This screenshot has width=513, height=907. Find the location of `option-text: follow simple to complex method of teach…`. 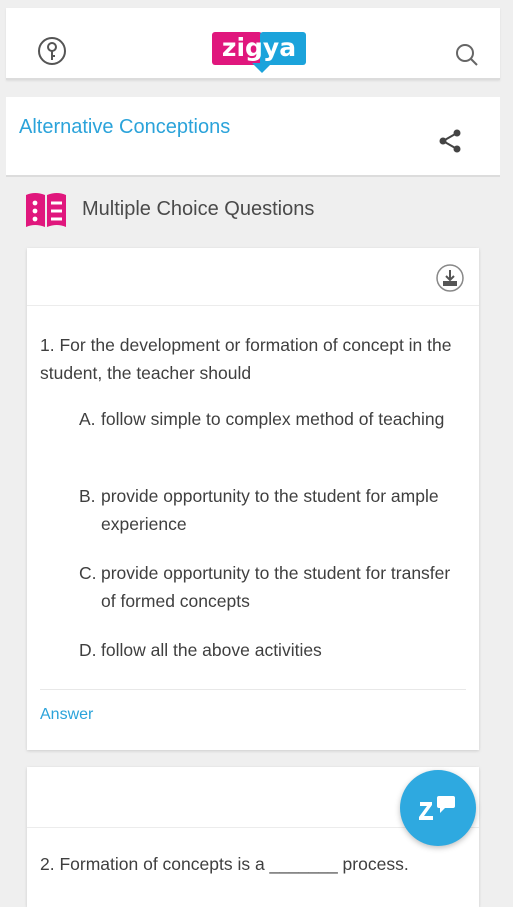

option-text: follow simple to complex method of teach… is located at coordinates (273, 419).